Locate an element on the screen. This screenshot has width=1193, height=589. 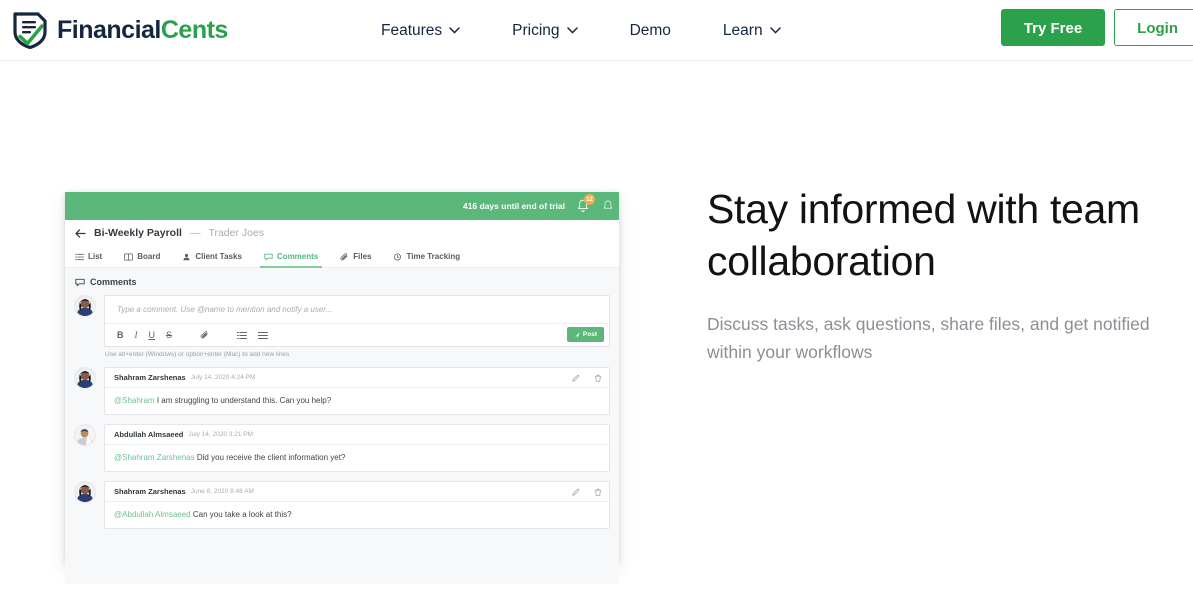
hero-title-line2: collaboration is located at coordinates (821, 261).